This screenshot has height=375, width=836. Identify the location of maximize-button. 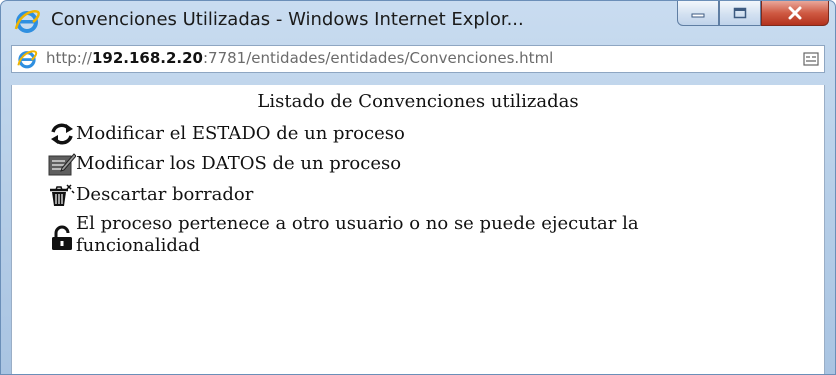
(740, 13).